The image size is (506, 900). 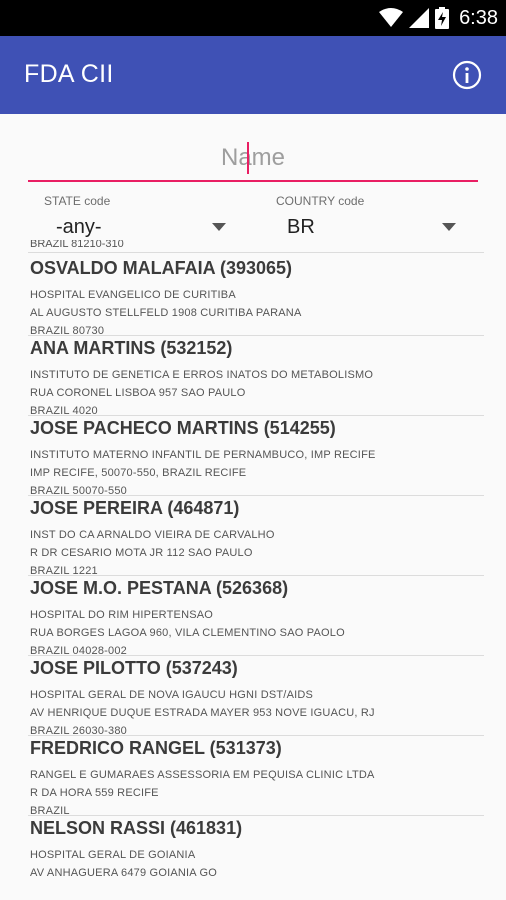 I want to click on investigator-name: ANA MARTINS (532152), so click(x=131, y=348).